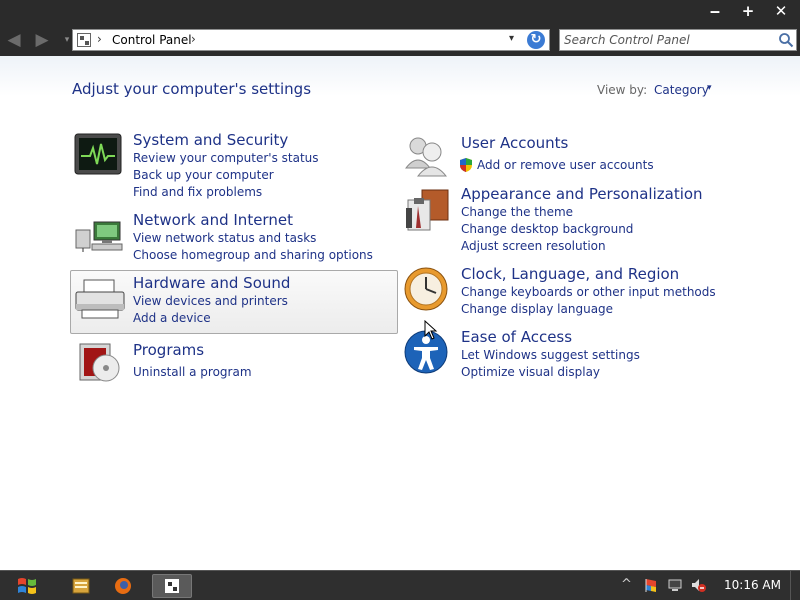  Describe the element at coordinates (210, 140) in the screenshot. I see `system-security-title: System and Security` at that location.